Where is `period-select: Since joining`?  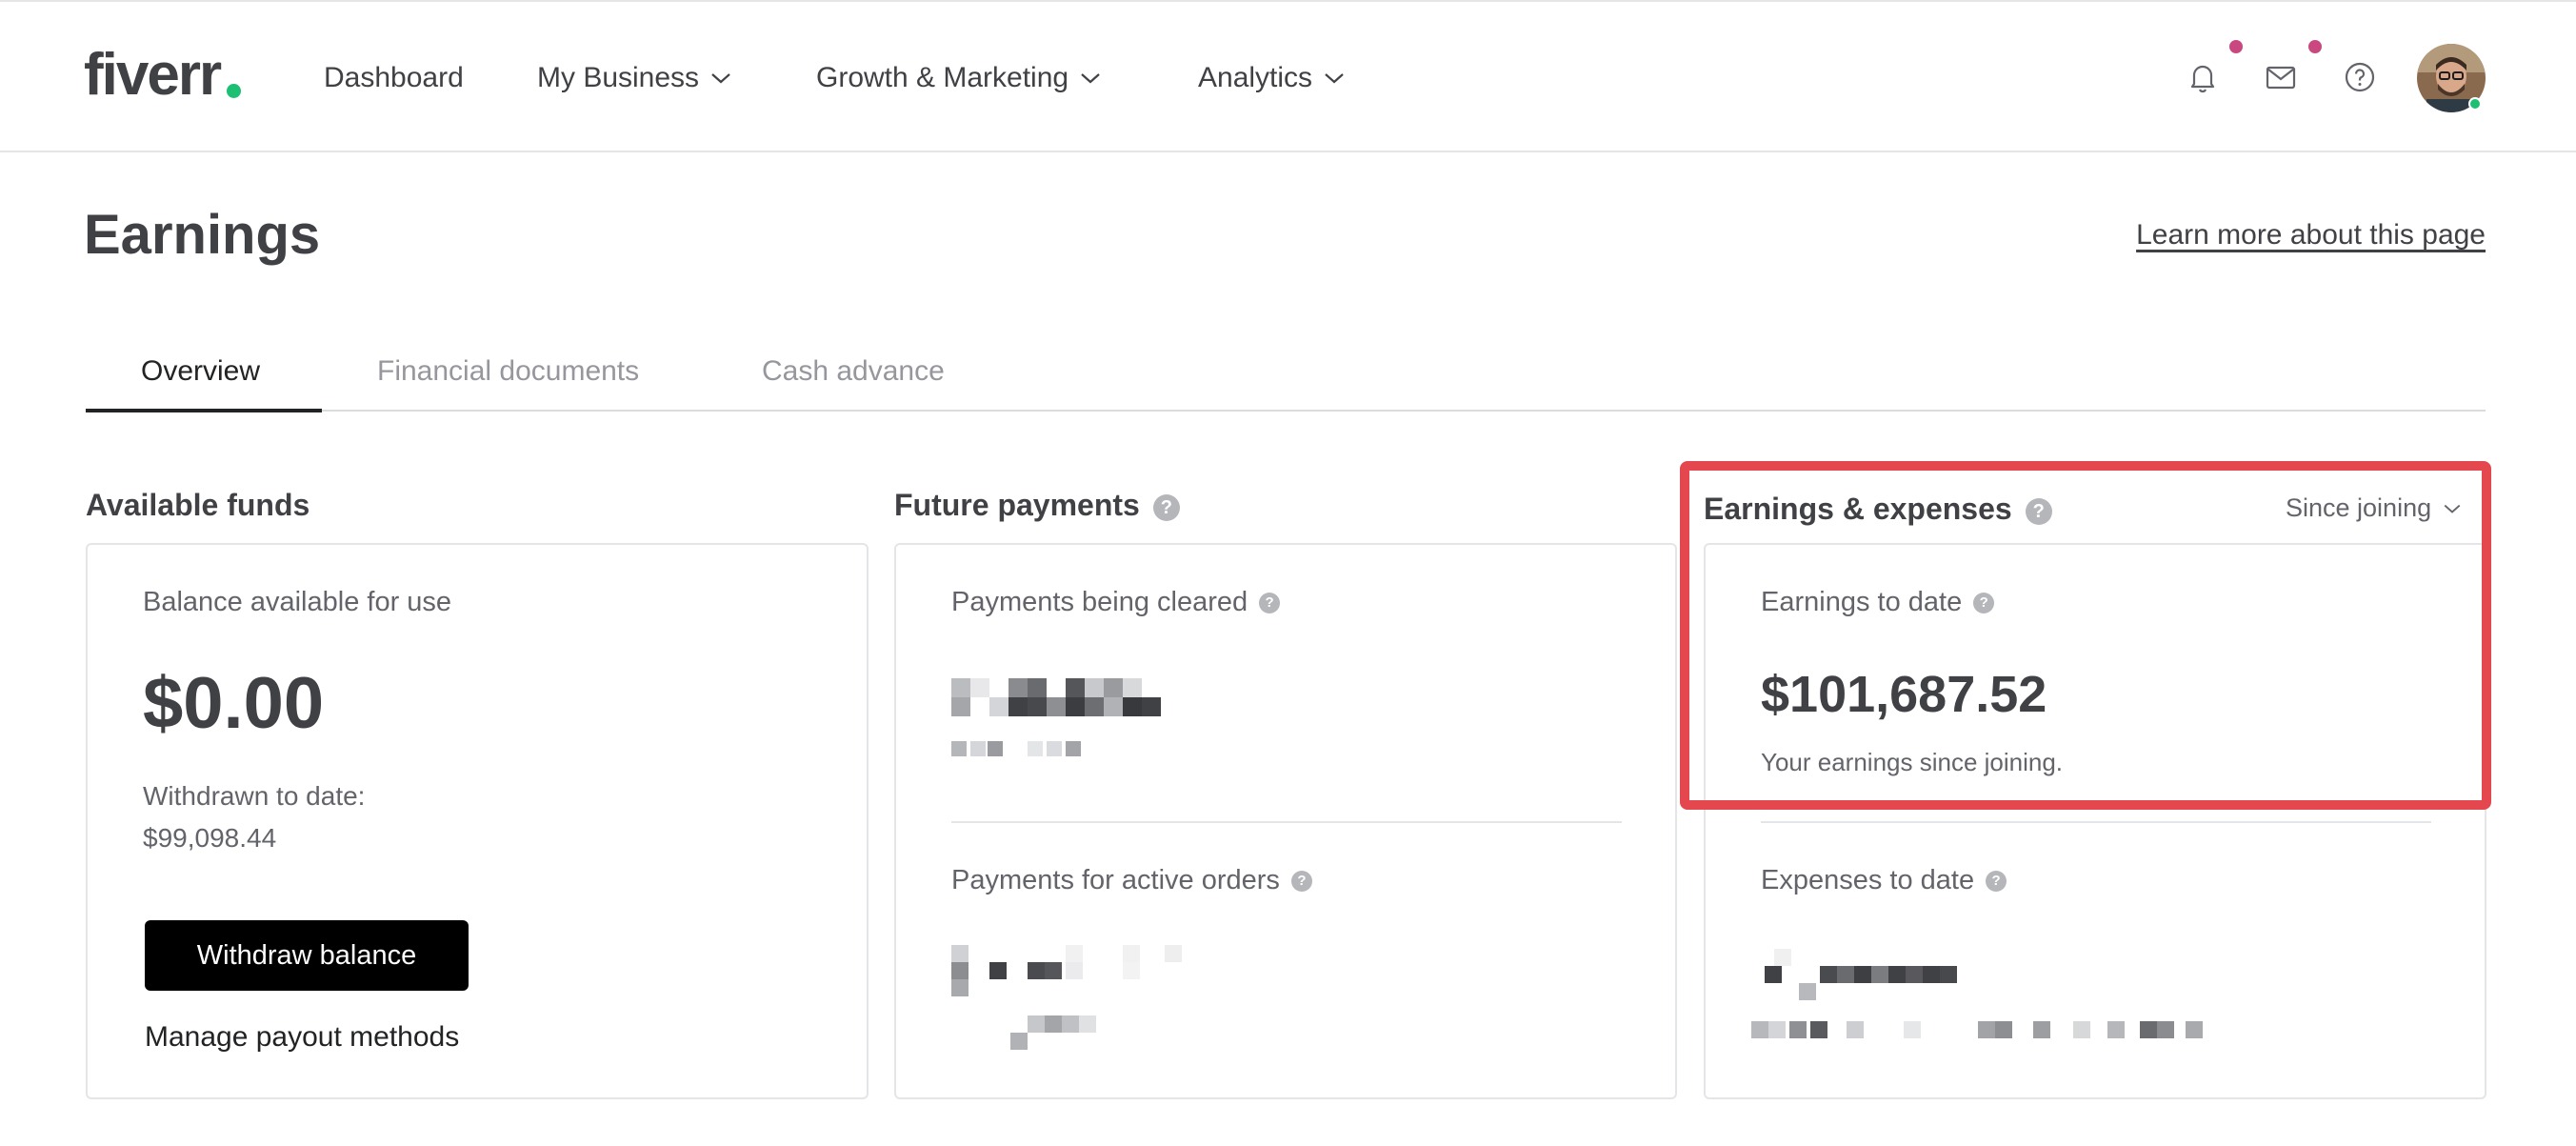
period-select: Since joining is located at coordinates (2374, 508).